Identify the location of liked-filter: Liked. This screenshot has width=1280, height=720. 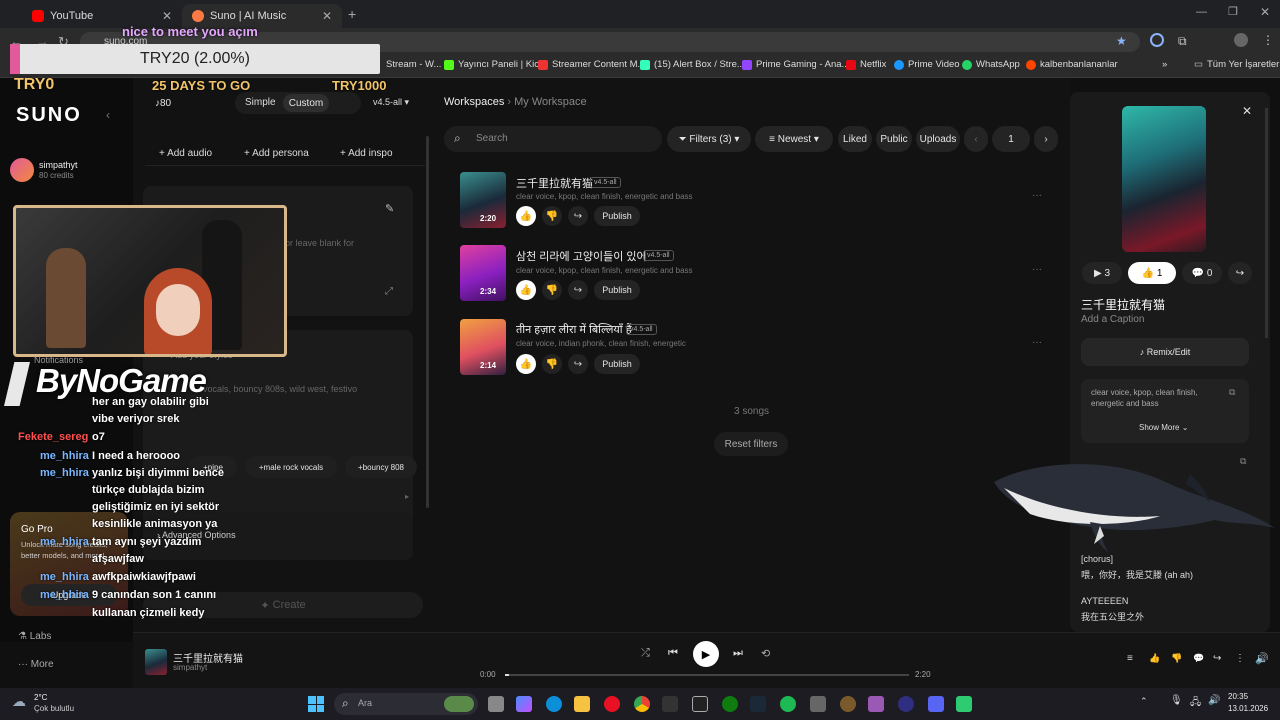
(855, 139).